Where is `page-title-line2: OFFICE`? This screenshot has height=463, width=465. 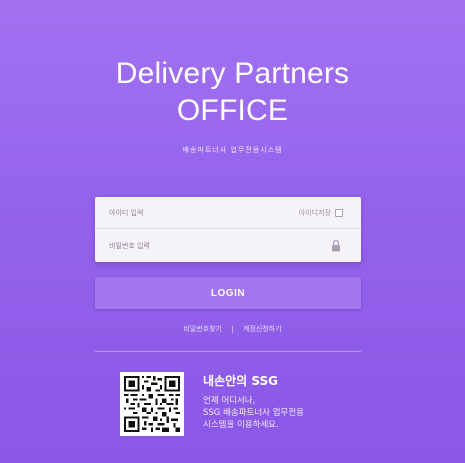
page-title-line2: OFFICE is located at coordinates (232, 110).